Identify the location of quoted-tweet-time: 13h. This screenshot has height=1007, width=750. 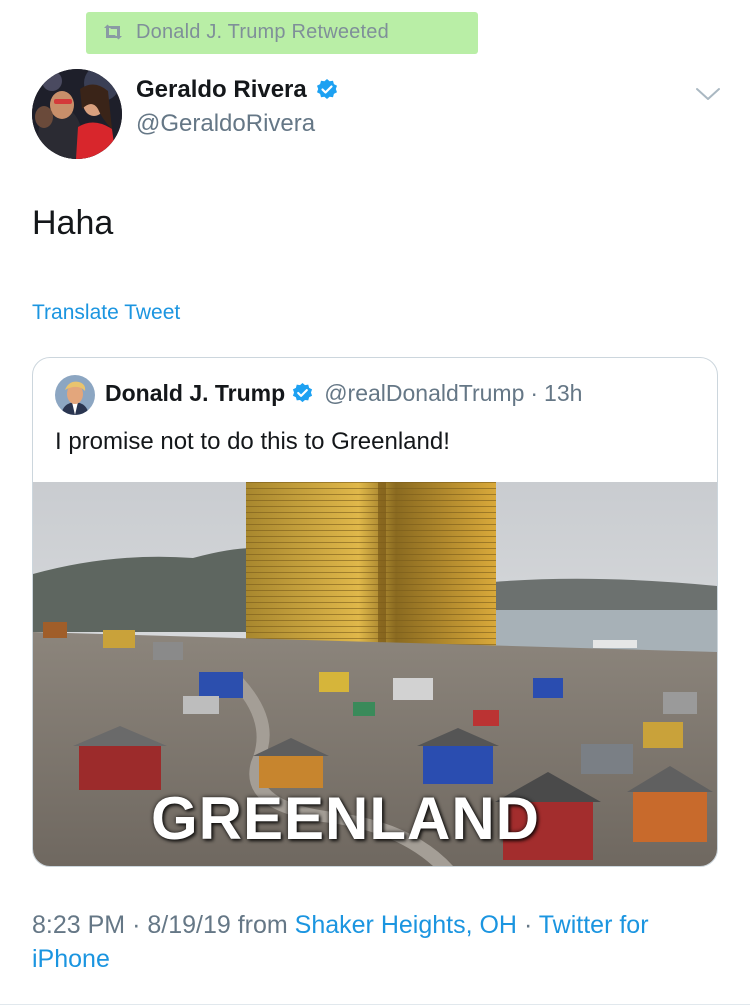
(563, 393).